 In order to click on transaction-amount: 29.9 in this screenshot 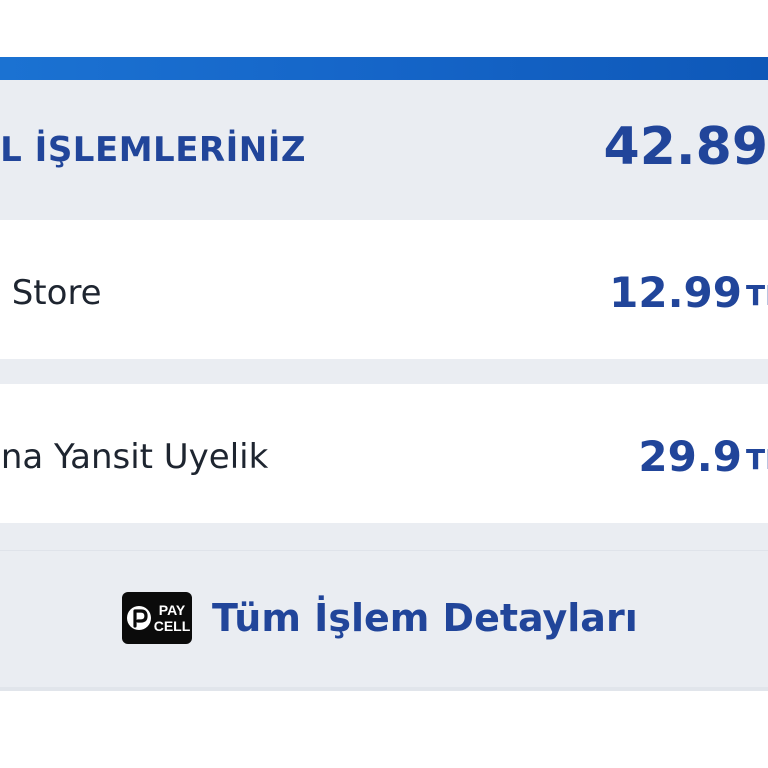, I will do `click(690, 456)`.